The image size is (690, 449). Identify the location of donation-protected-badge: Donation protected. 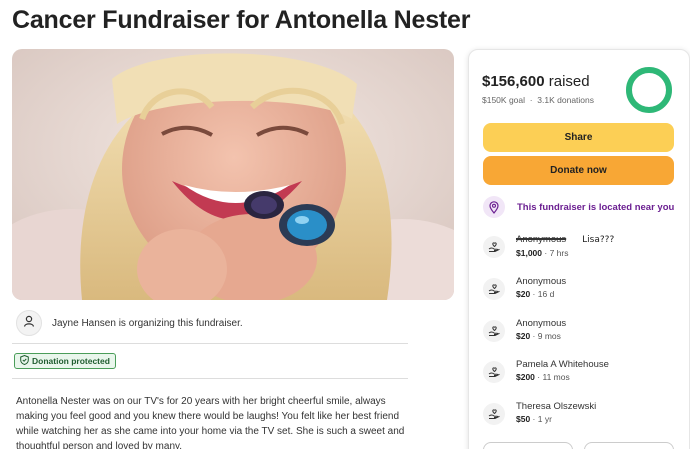
(65, 361).